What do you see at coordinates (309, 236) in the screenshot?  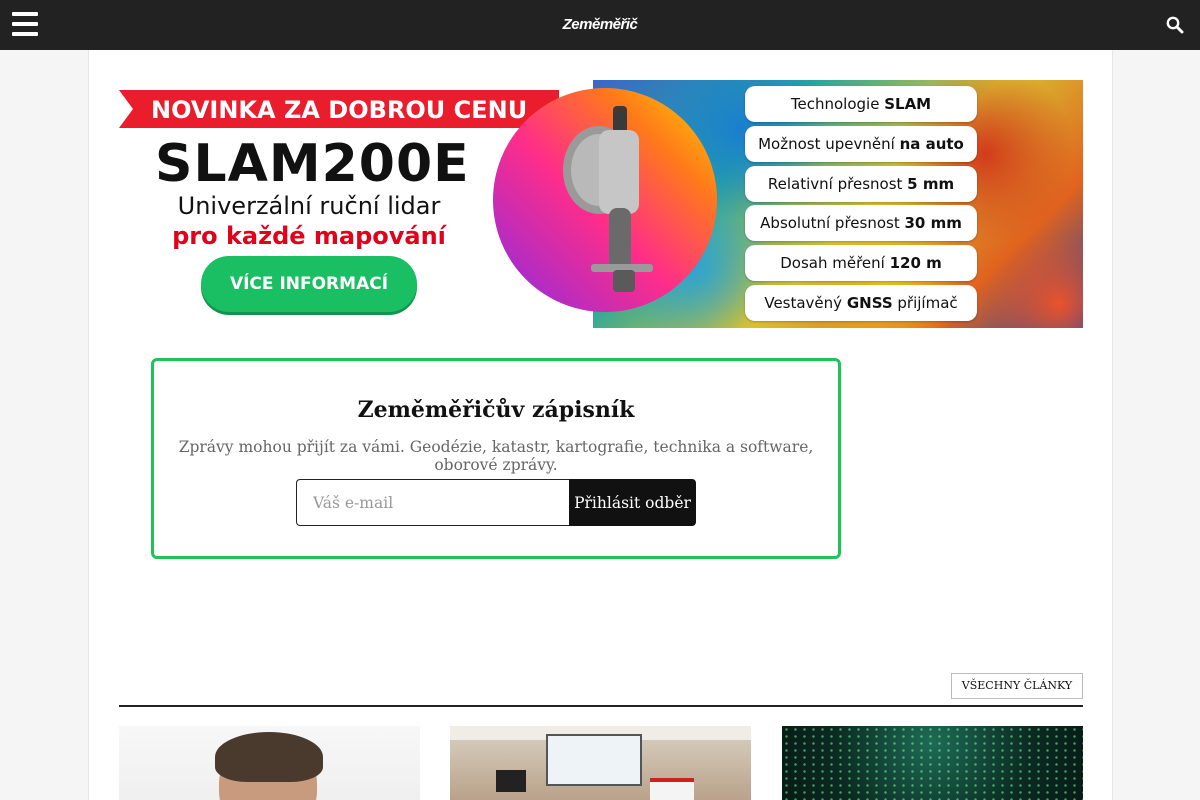 I see `banner-subtitle-highlight: pro každé mapování` at bounding box center [309, 236].